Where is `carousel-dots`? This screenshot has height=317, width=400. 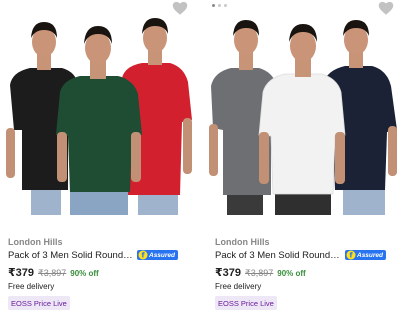 carousel-dots is located at coordinates (219, 5).